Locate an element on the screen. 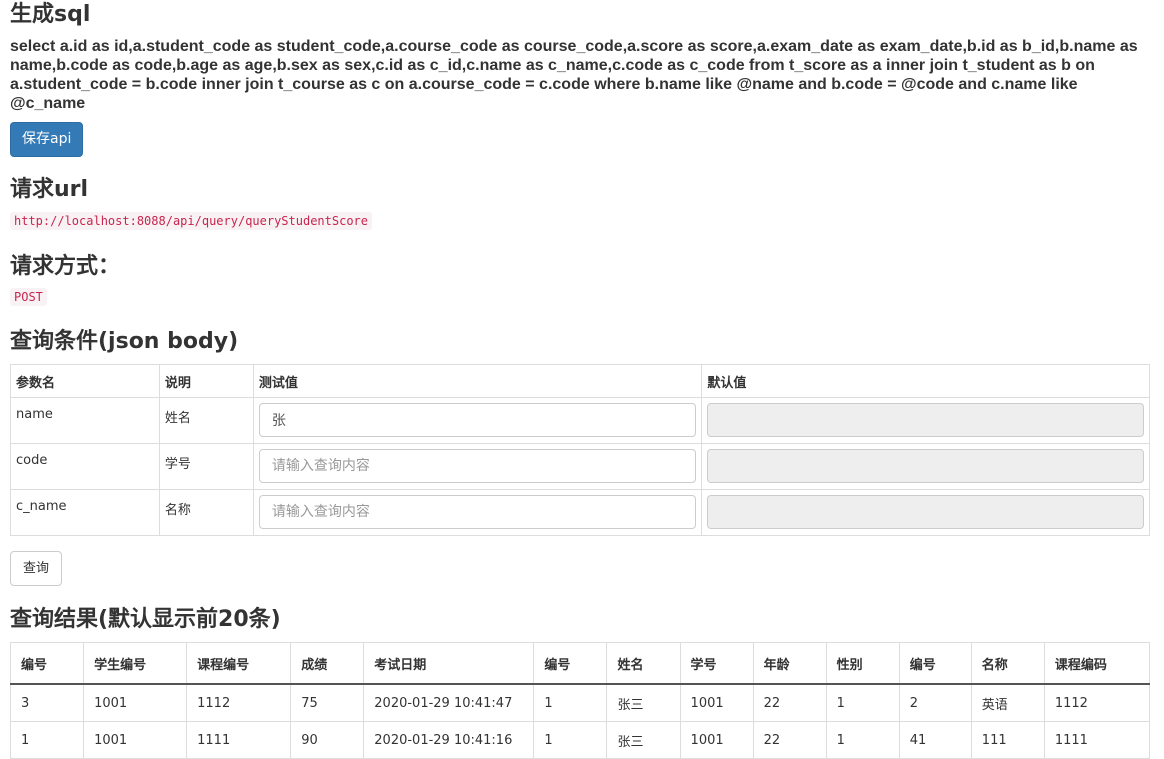  results-header-cell: 姓名 is located at coordinates (643, 663).